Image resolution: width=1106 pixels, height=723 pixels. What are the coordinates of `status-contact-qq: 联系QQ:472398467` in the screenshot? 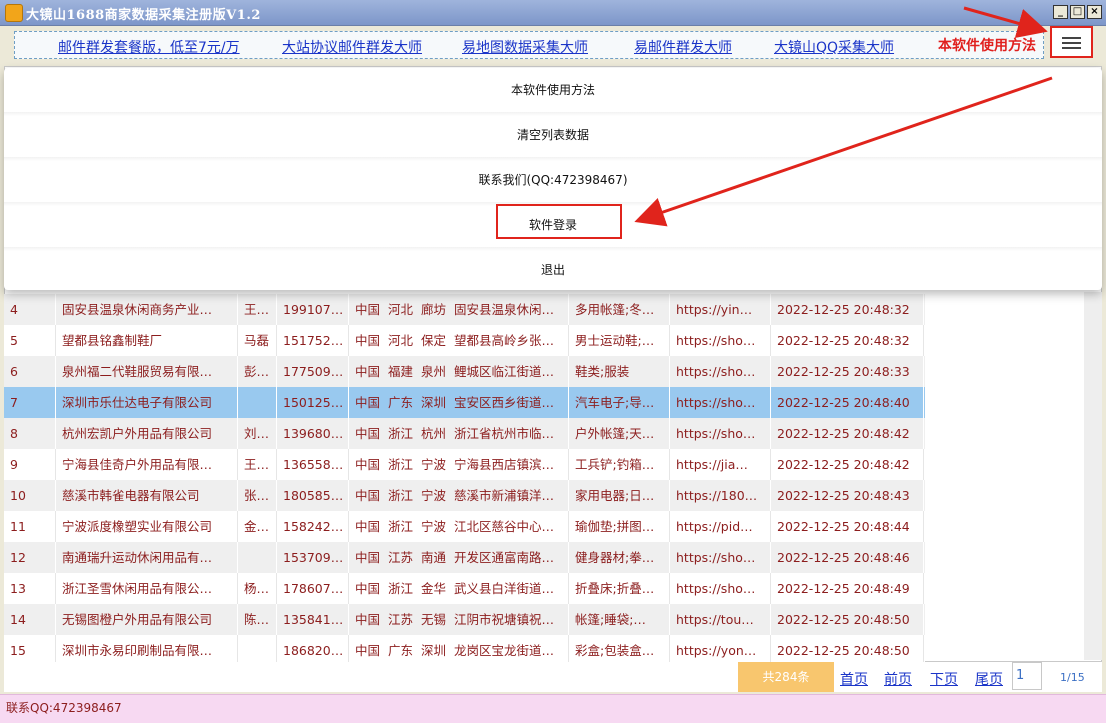 It's located at (64, 708).